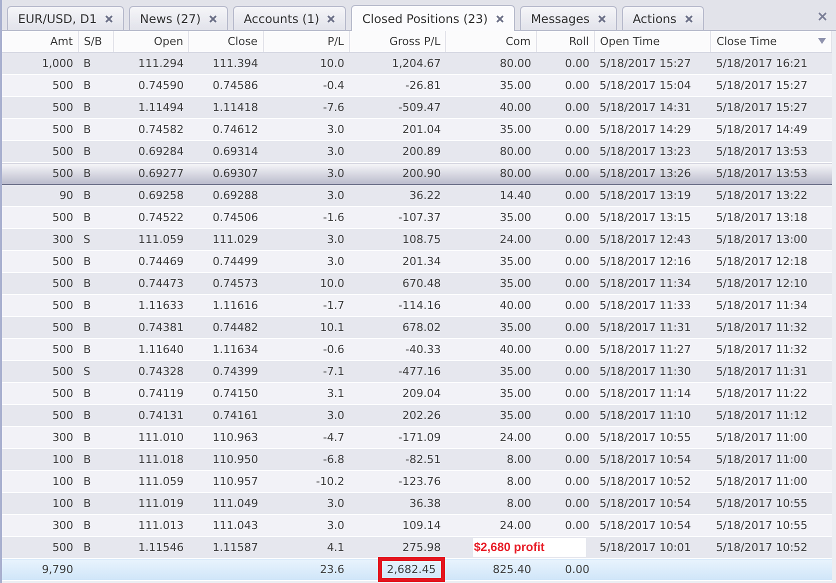 Image resolution: width=836 pixels, height=583 pixels. Describe the element at coordinates (762, 371) in the screenshot. I see `table-cell: 5/18/2017 11:31` at that location.